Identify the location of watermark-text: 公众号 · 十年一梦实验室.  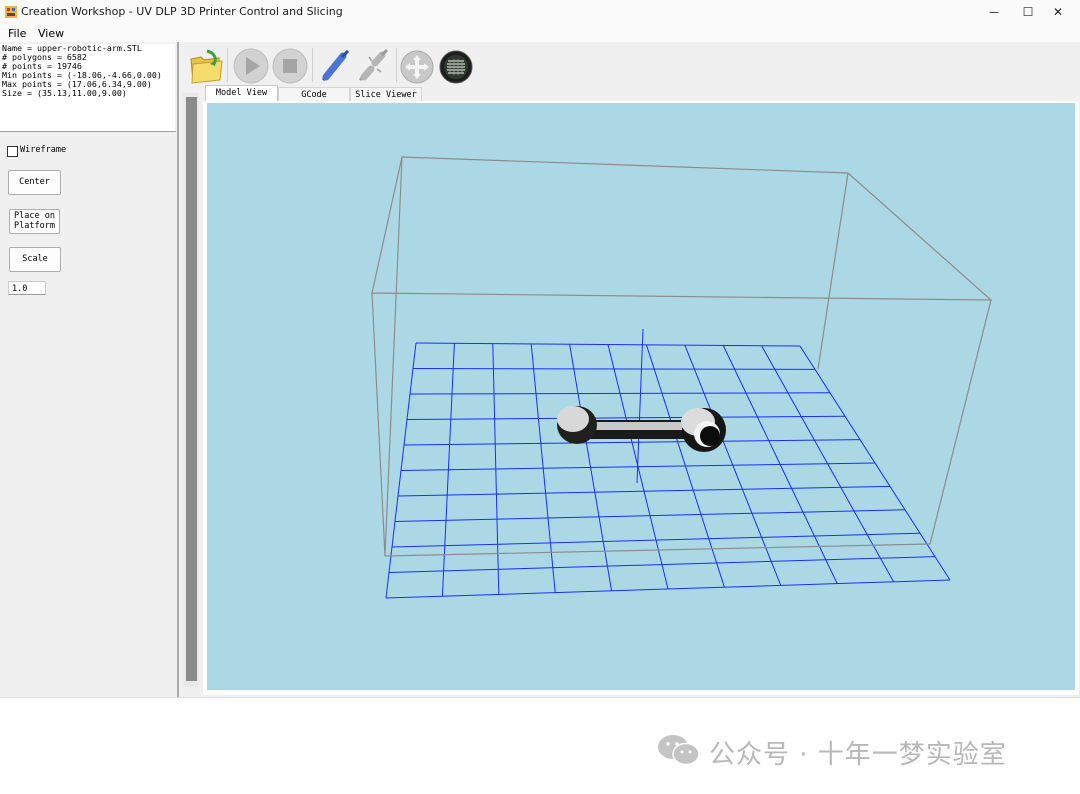
(858, 755).